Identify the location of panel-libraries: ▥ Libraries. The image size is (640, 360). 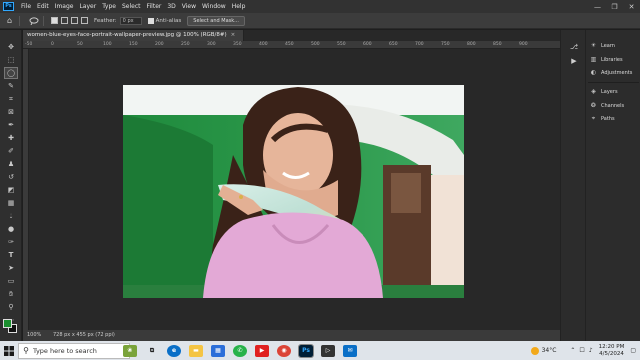
(606, 59).